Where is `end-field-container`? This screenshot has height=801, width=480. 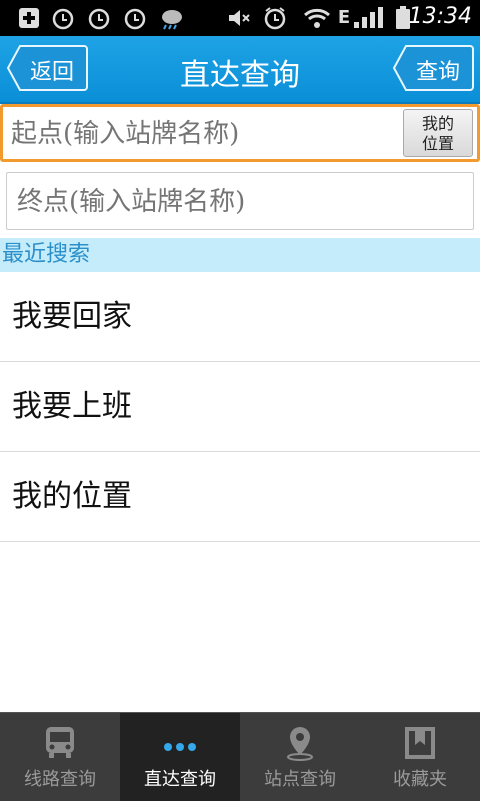 end-field-container is located at coordinates (240, 201).